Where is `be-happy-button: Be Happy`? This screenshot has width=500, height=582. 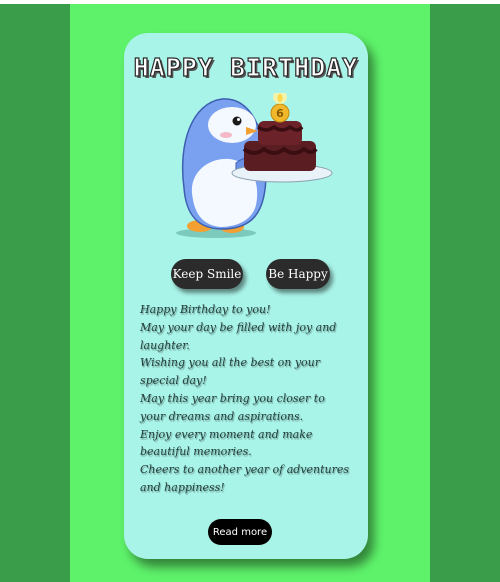 be-happy-button: Be Happy is located at coordinates (298, 274).